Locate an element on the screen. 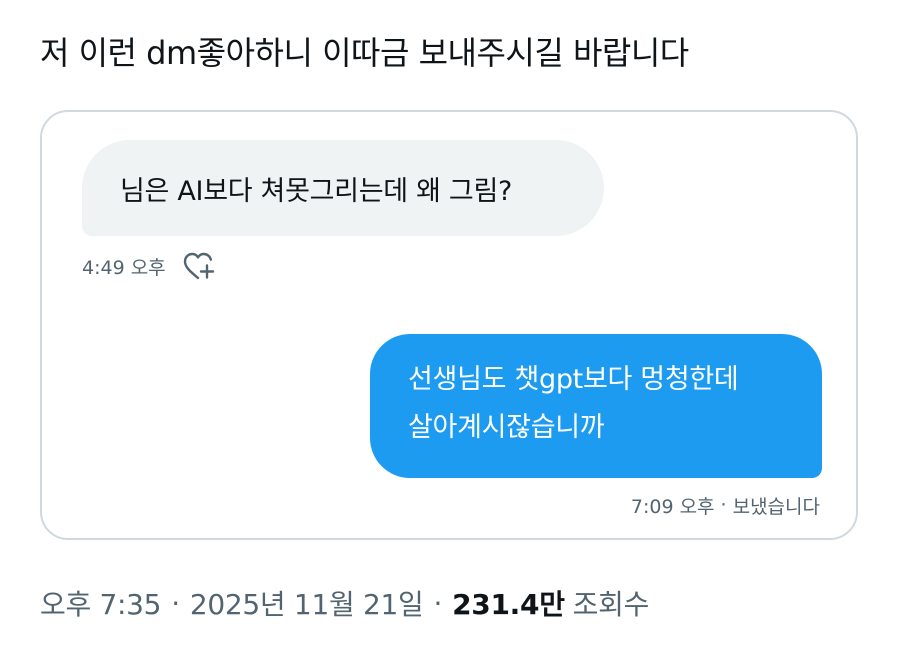 The width and height of the screenshot is (900, 651). heart-plus-icon is located at coordinates (198, 266).